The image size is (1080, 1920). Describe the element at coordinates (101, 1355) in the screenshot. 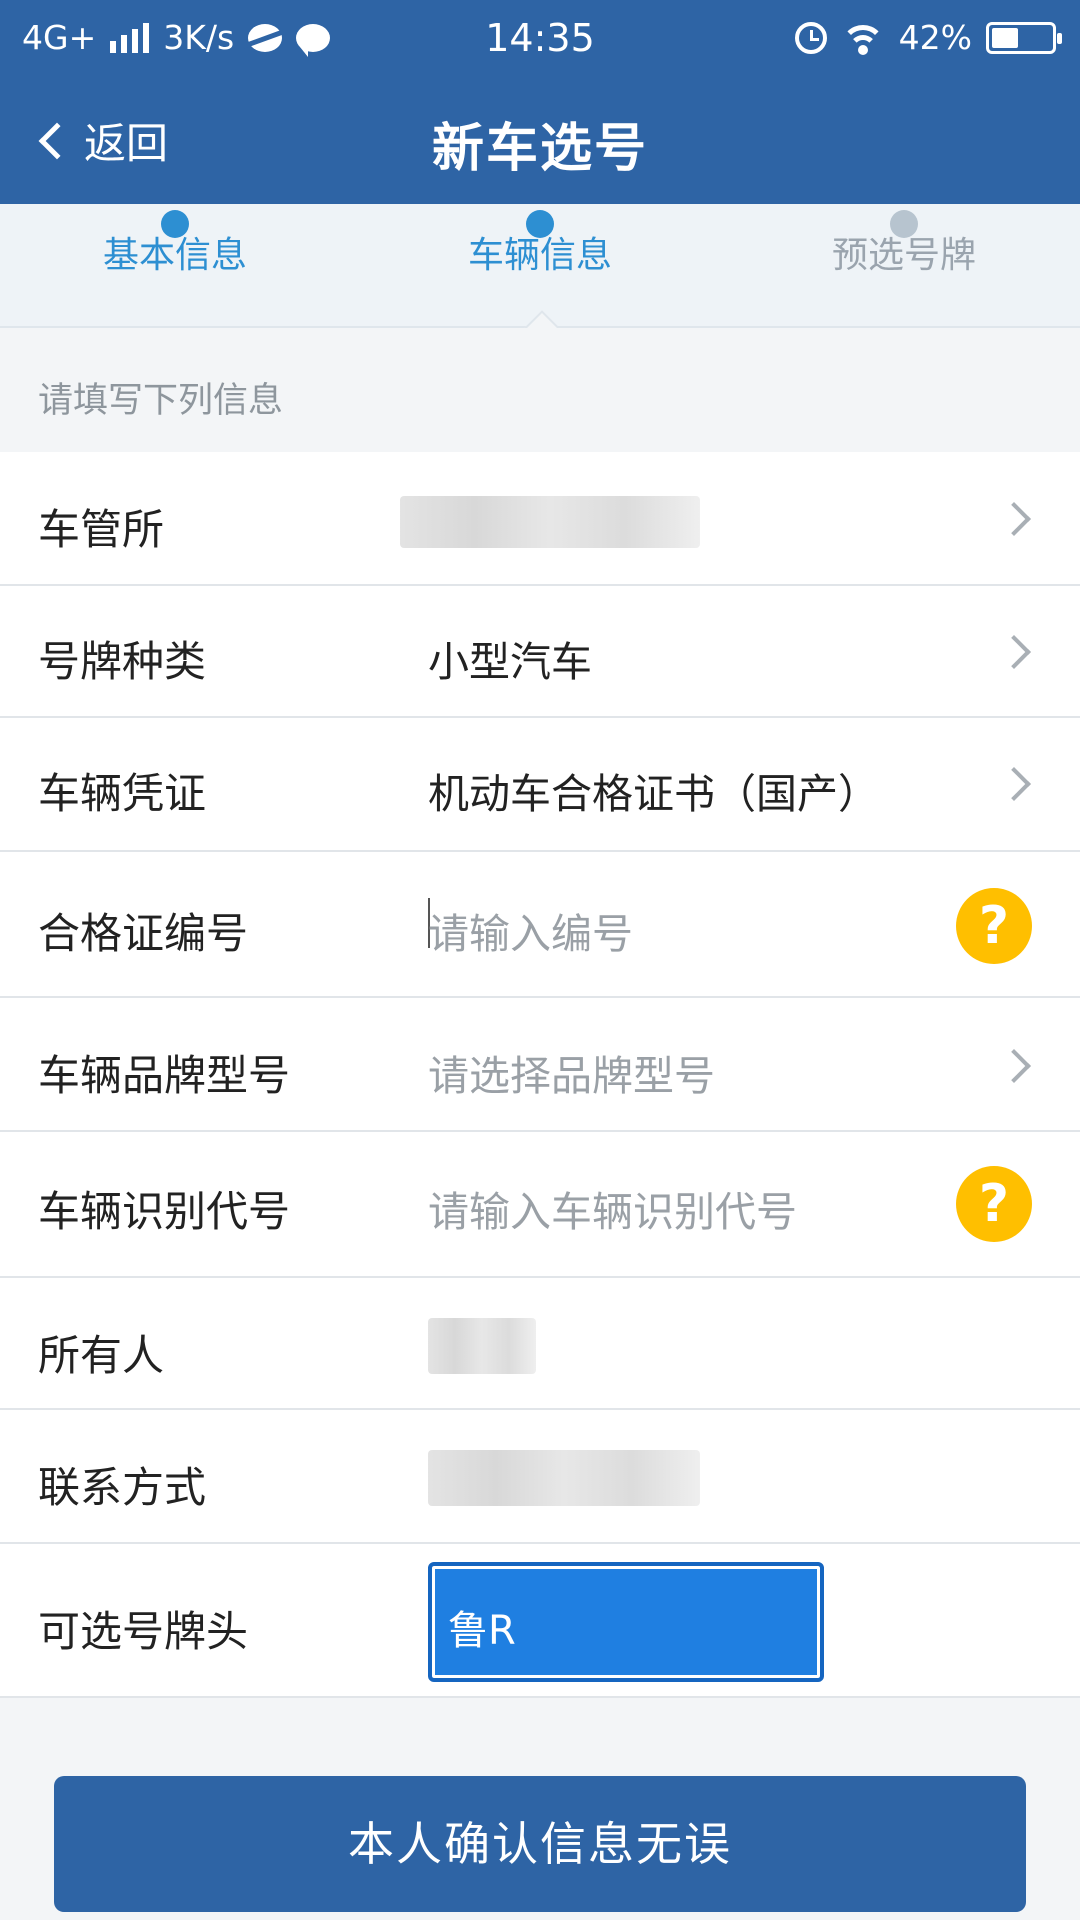

I see `field-label: 所有人` at that location.